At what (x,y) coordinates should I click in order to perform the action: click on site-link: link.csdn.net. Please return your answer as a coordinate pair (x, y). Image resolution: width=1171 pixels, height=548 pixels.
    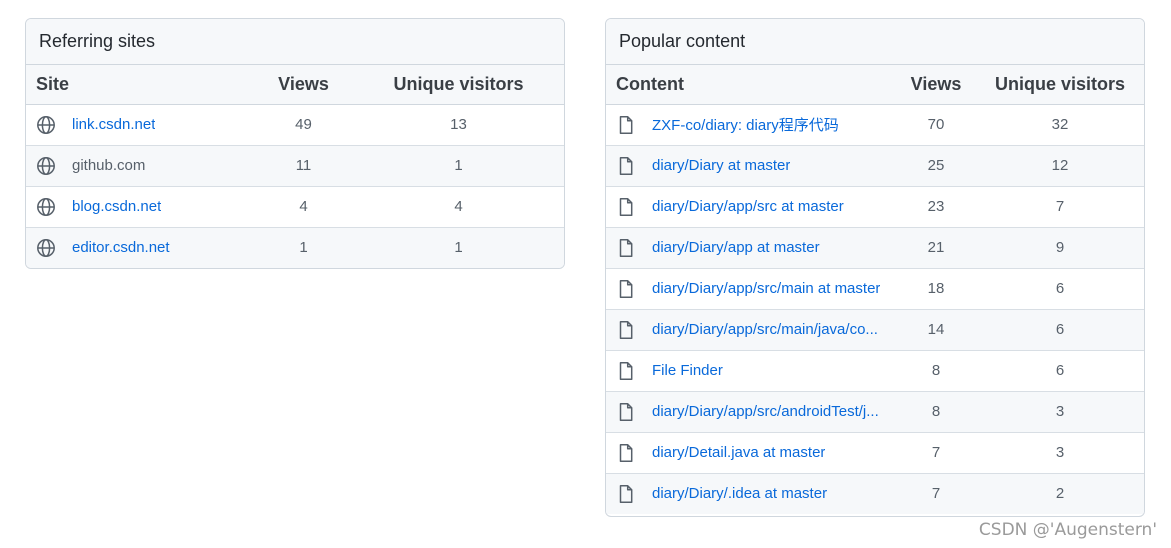
    Looking at the image, I should click on (113, 124).